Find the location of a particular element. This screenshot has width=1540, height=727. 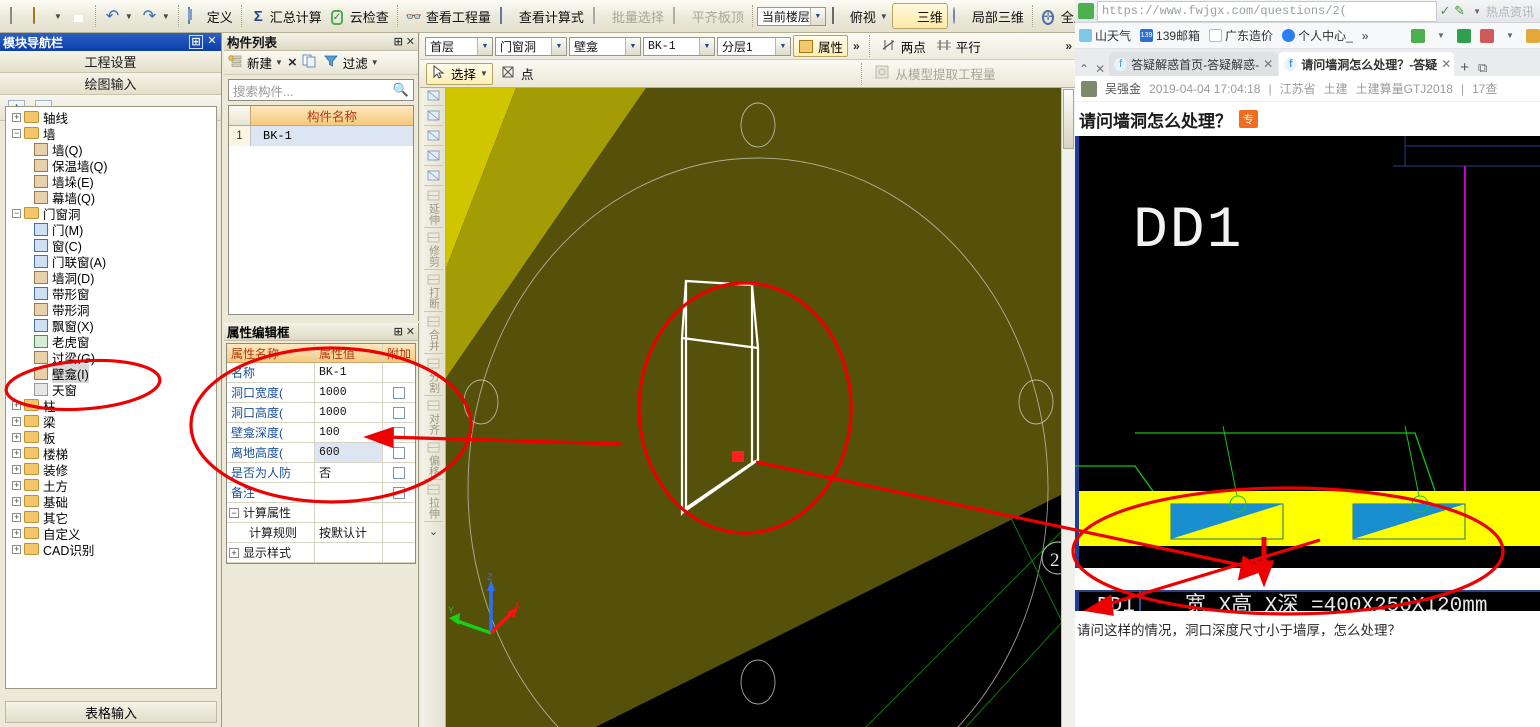

property-row: 是否为人防否 is located at coordinates (321, 473).